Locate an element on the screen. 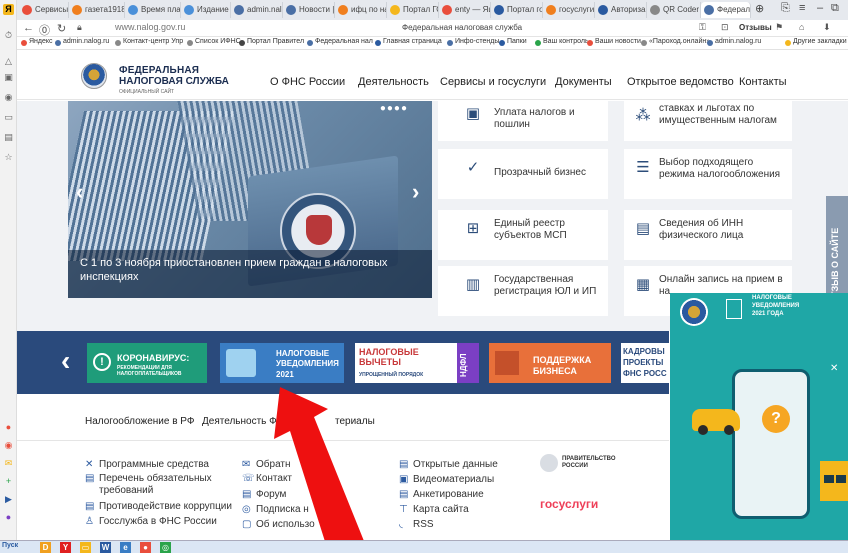 This screenshot has width=848, height=553. gosuslugi-logo: госуслуги is located at coordinates (569, 504).